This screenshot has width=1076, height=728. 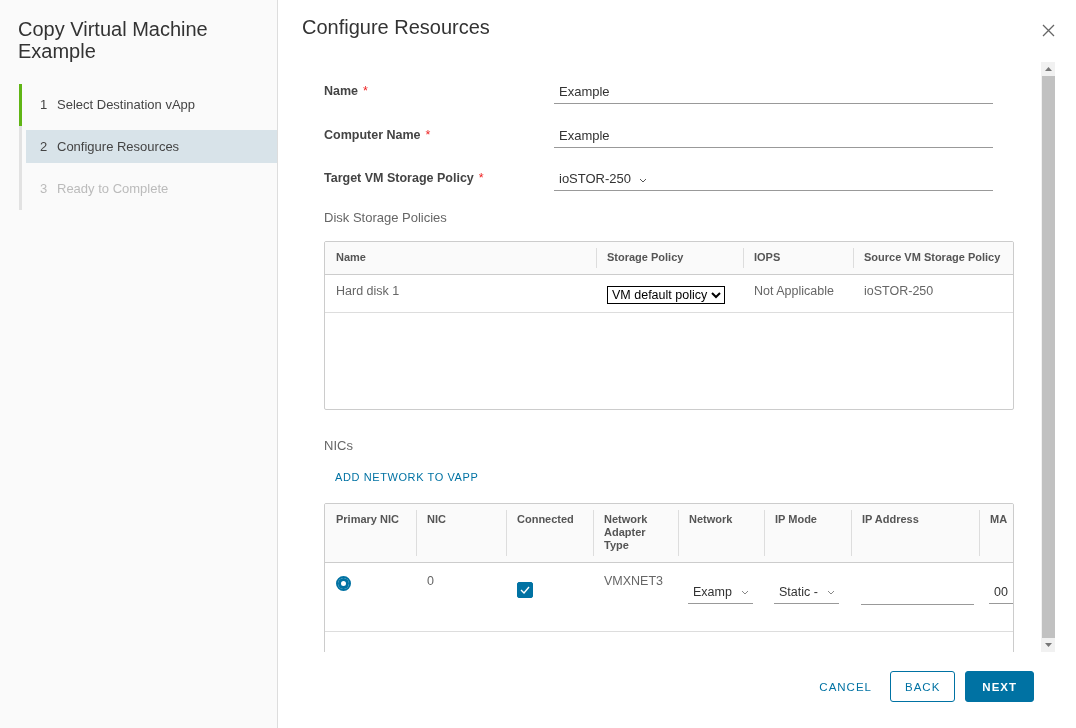 I want to click on column-header: MA, so click(x=999, y=519).